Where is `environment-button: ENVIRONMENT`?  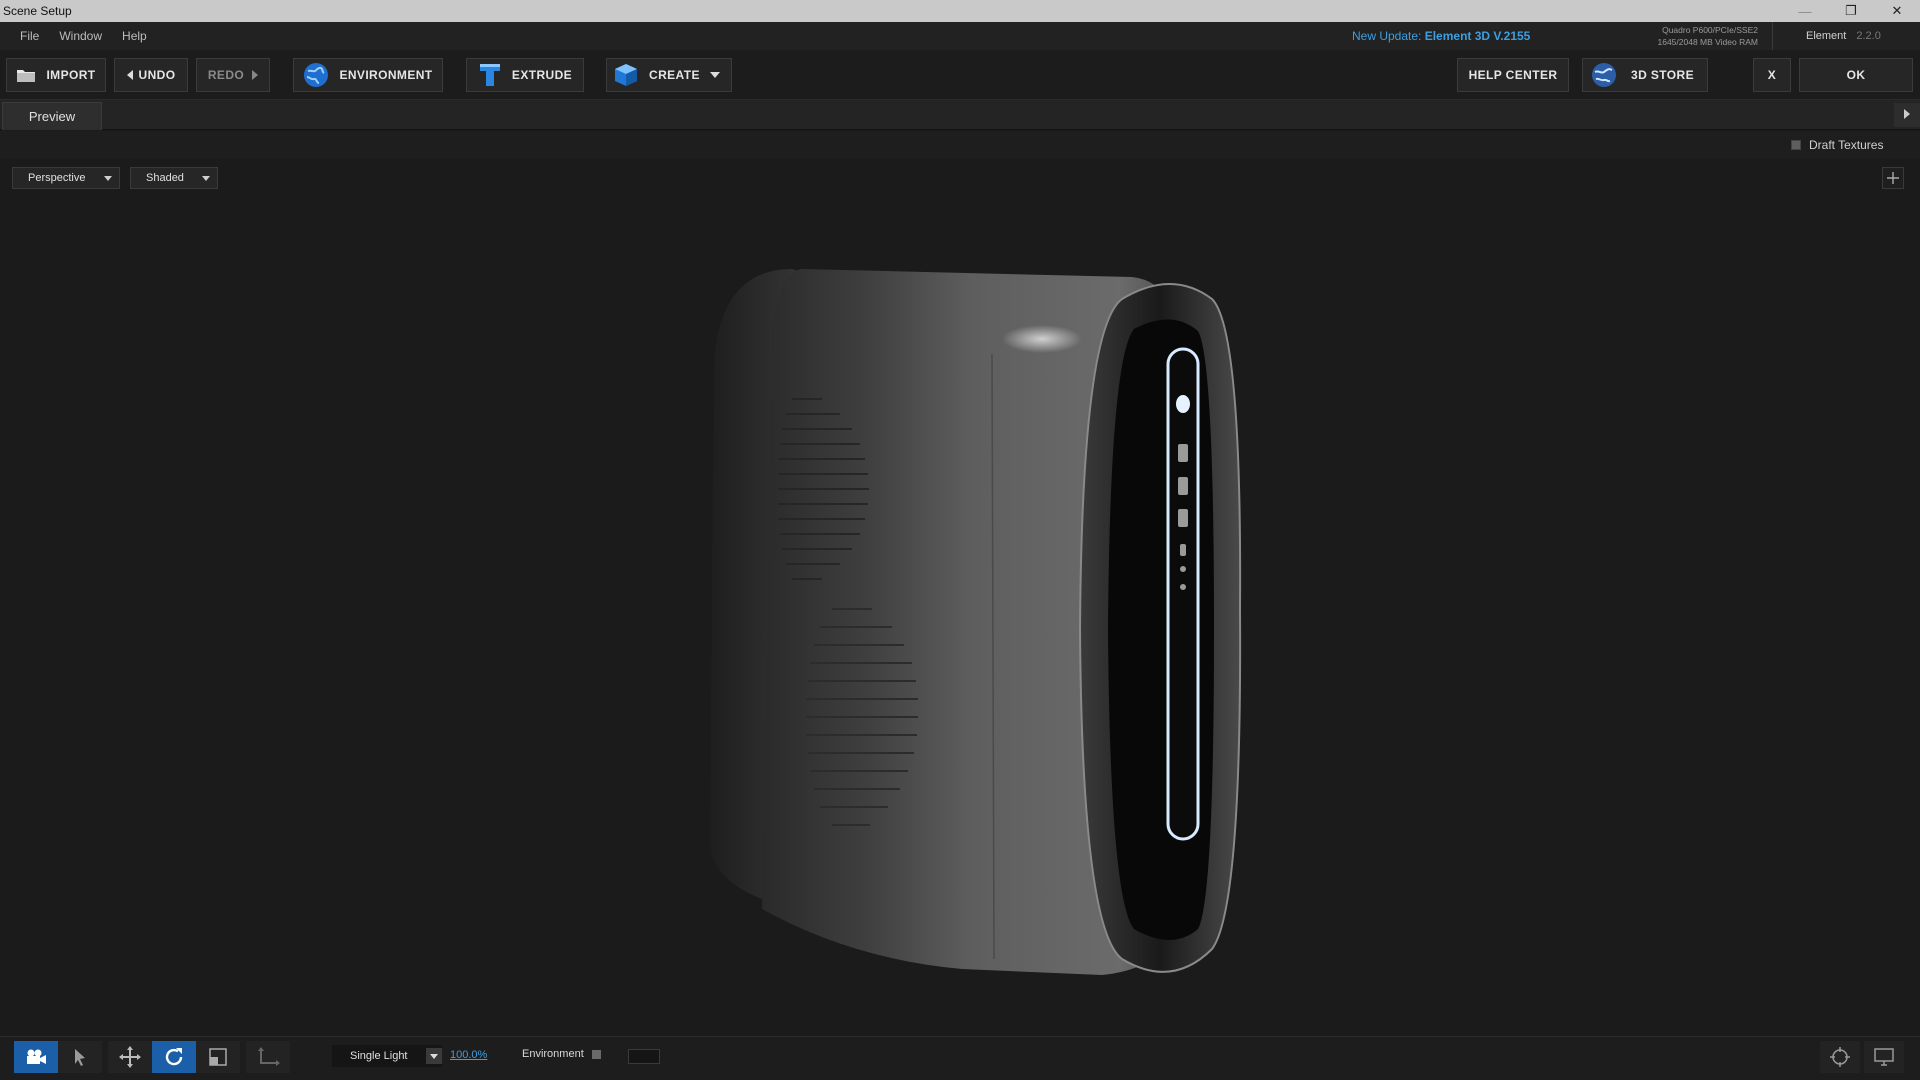 environment-button: ENVIRONMENT is located at coordinates (368, 75).